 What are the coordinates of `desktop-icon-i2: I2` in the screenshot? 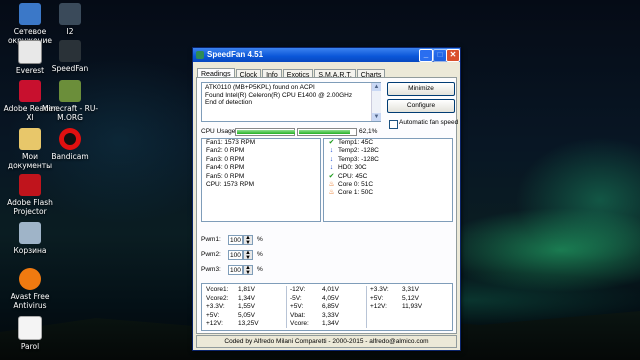 It's located at (70, 19).